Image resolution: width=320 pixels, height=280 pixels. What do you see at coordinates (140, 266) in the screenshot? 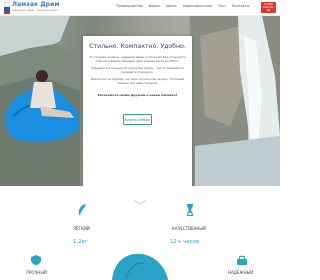
I see `bag-icon` at bounding box center [140, 266].